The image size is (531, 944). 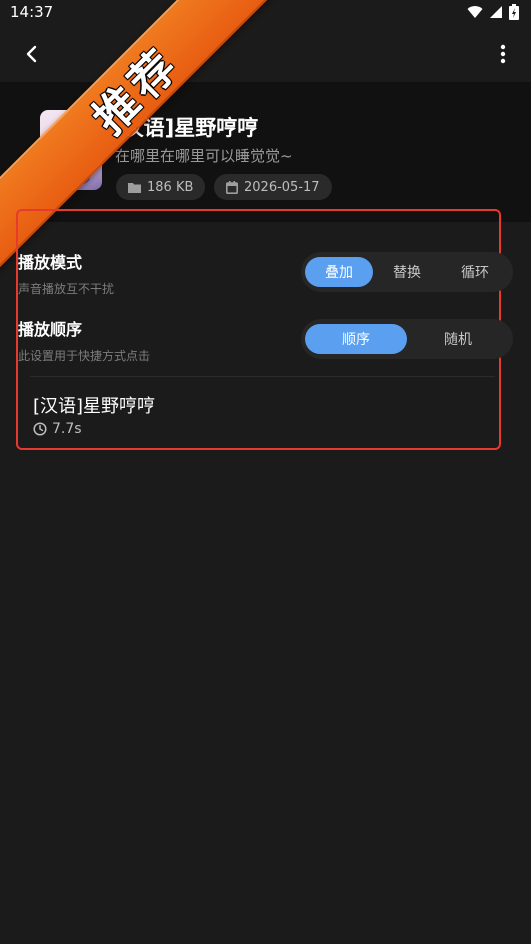 What do you see at coordinates (458, 339) in the screenshot?
I see `play-order-option-random: 随机` at bounding box center [458, 339].